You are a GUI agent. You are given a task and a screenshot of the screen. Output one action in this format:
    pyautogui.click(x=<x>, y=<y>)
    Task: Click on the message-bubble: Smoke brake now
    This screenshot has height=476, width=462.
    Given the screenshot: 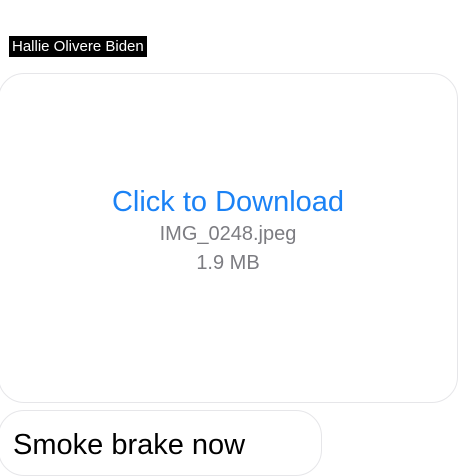 What is the action you would take?
    pyautogui.click(x=161, y=443)
    